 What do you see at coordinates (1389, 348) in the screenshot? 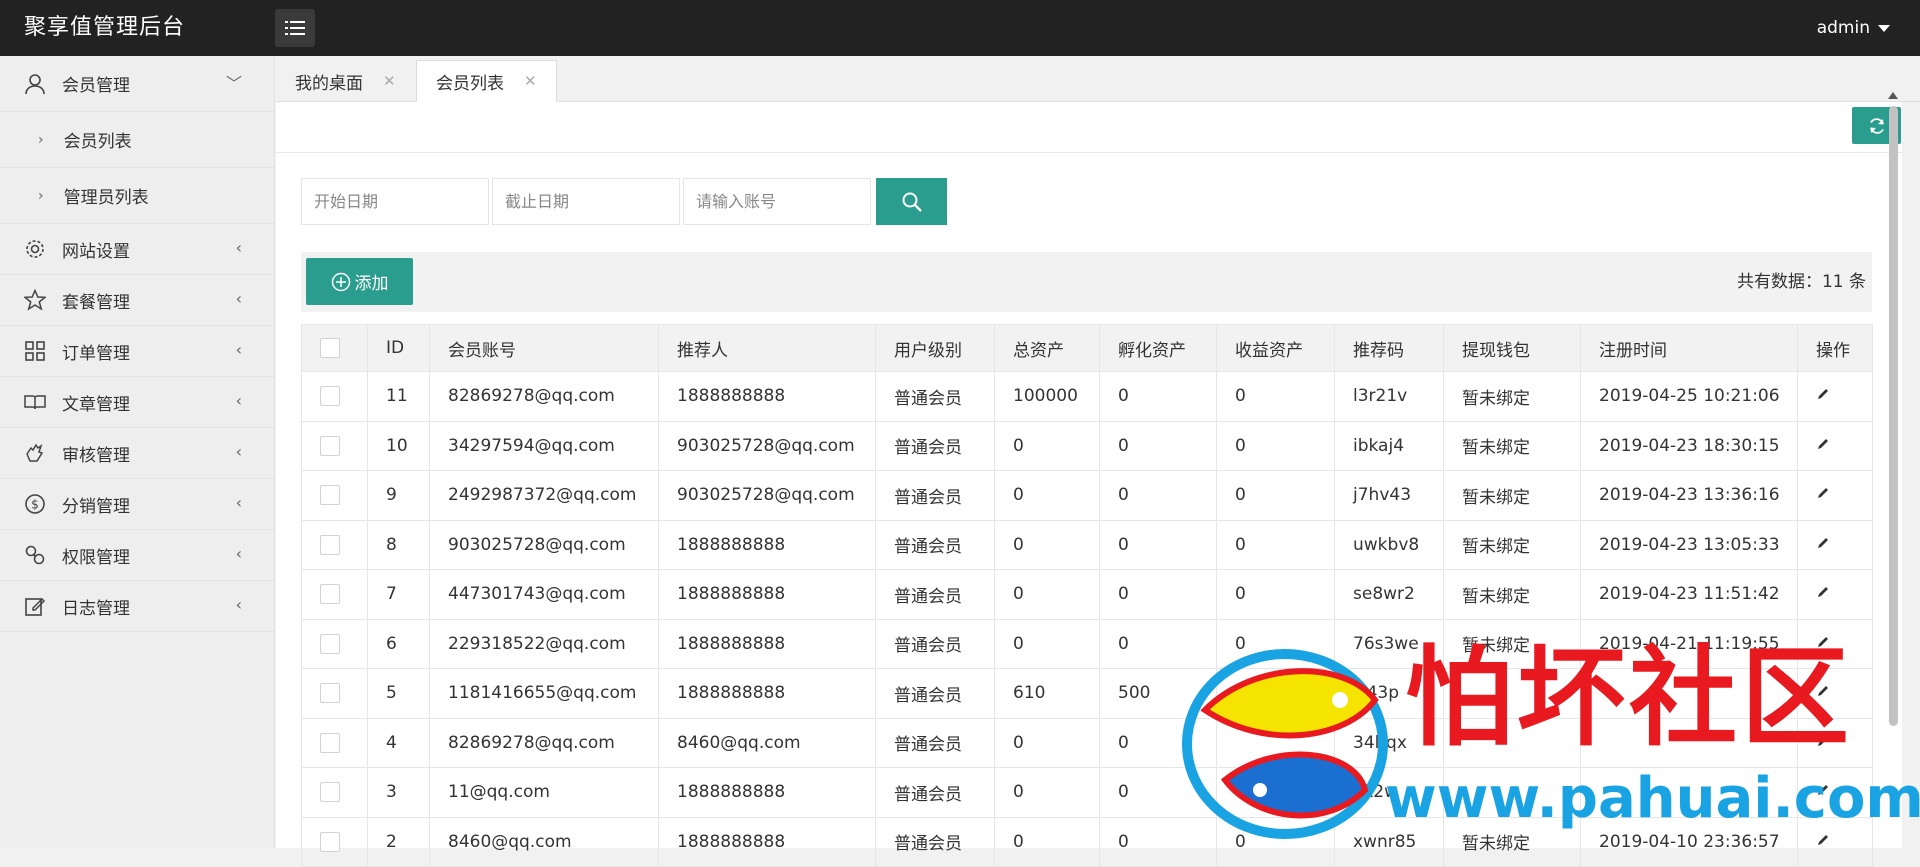
I see `col-header: 推荐码` at bounding box center [1389, 348].